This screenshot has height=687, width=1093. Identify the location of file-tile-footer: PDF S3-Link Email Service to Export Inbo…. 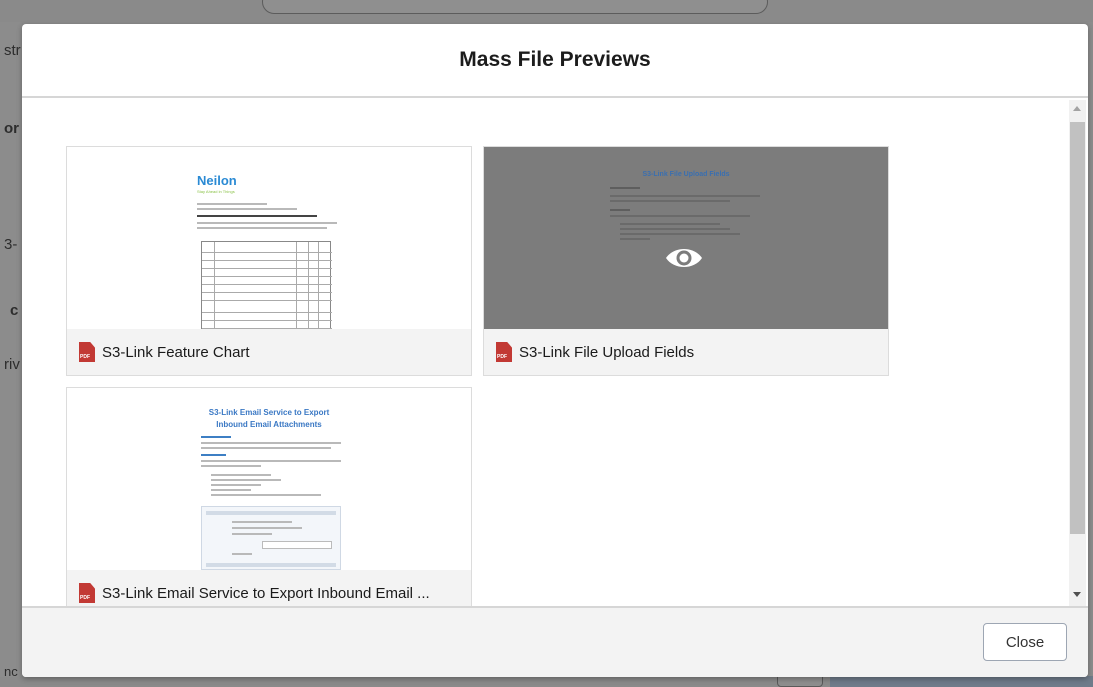
(269, 588).